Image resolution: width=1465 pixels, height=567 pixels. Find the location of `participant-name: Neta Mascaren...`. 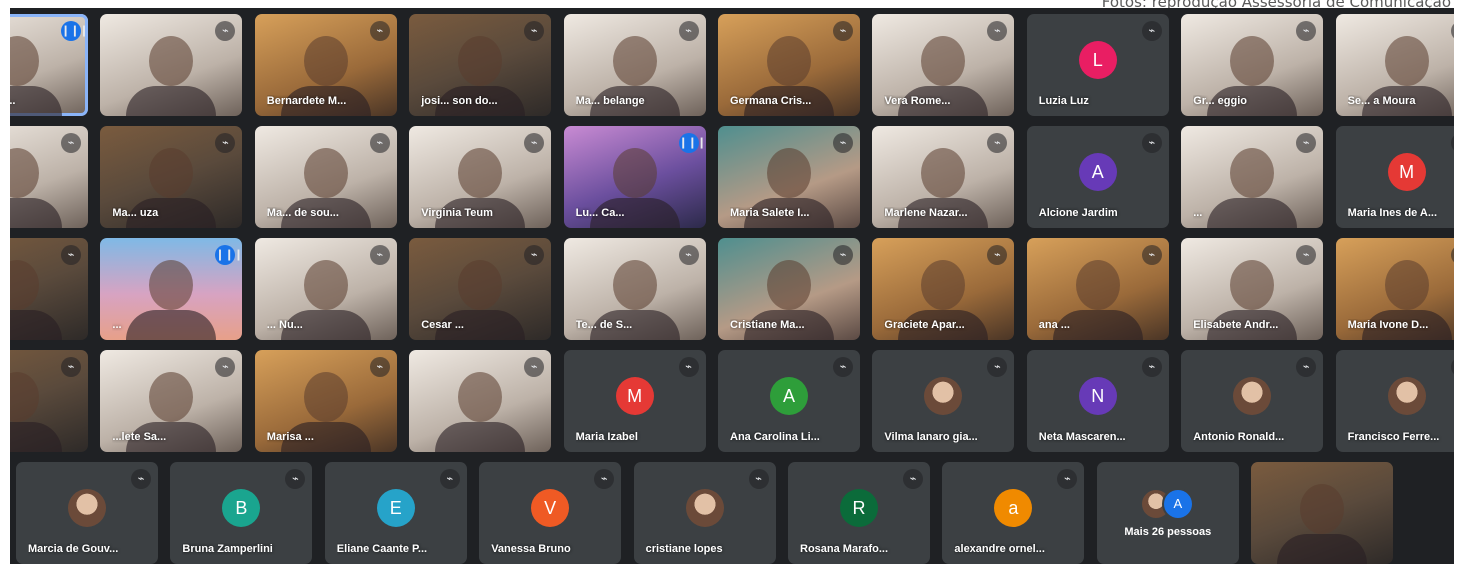

participant-name: Neta Mascaren... is located at coordinates (1082, 437).